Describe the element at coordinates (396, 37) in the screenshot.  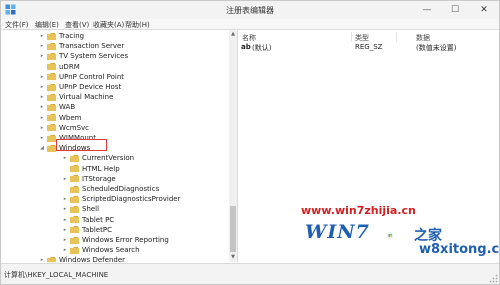
I see `column-separator` at that location.